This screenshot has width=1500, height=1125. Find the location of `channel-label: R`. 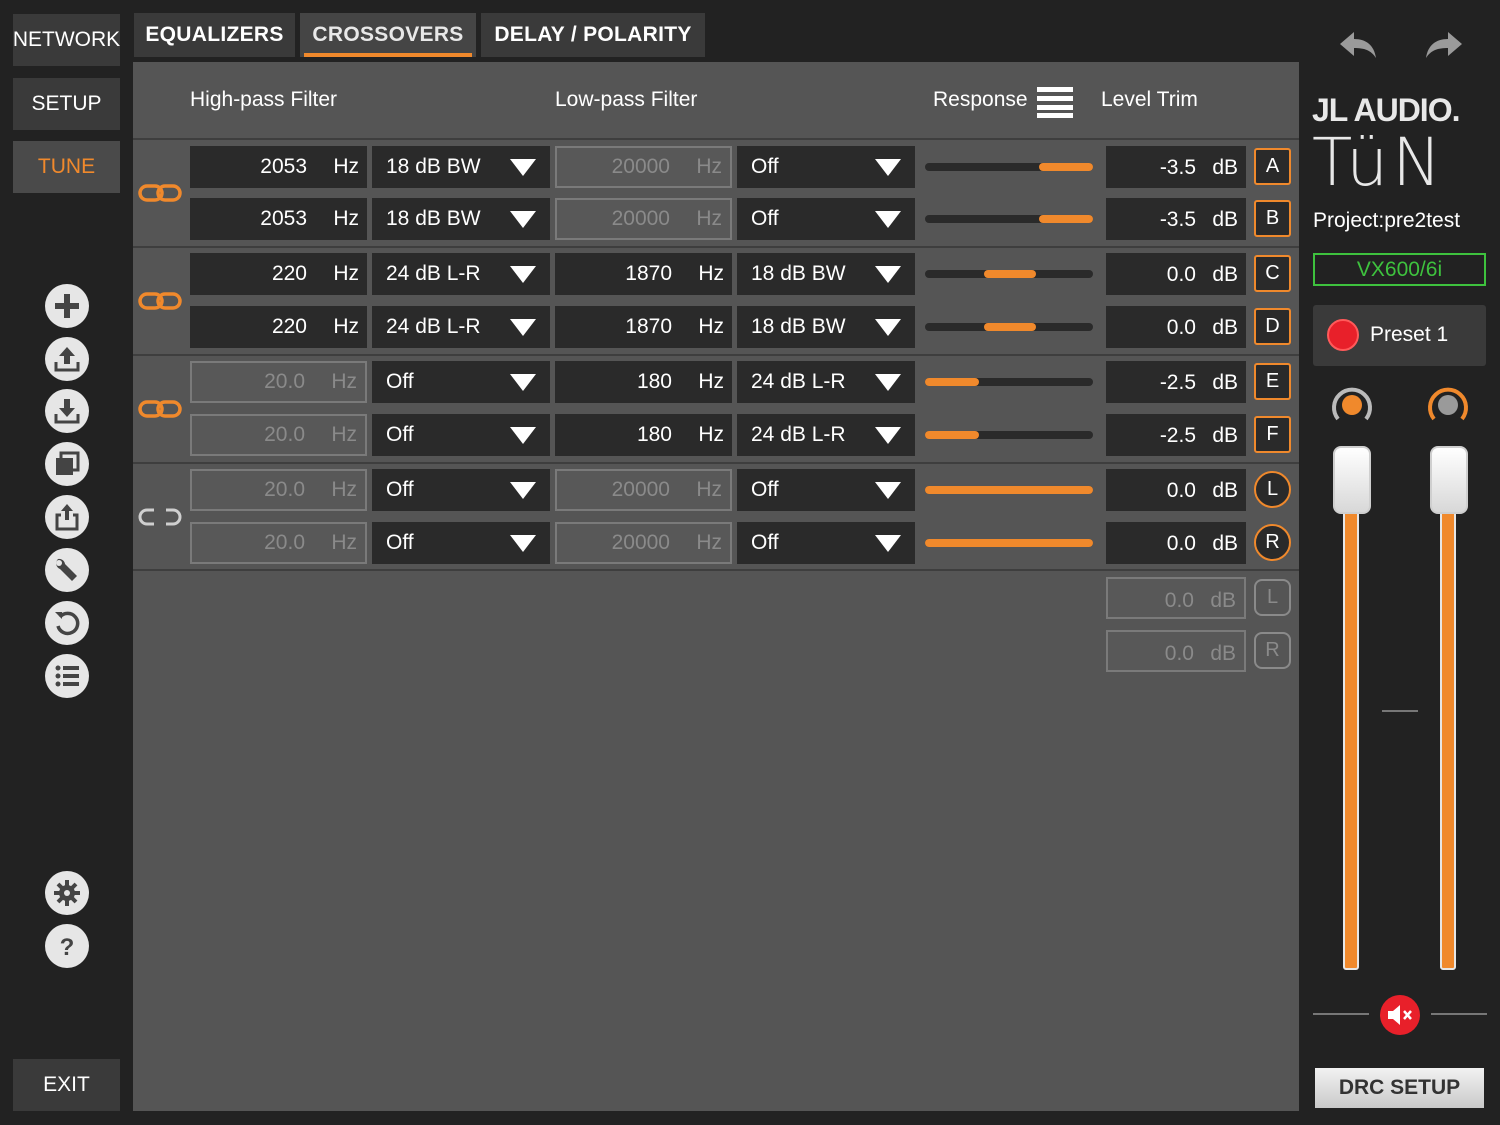

channel-label: R is located at coordinates (1272, 650).